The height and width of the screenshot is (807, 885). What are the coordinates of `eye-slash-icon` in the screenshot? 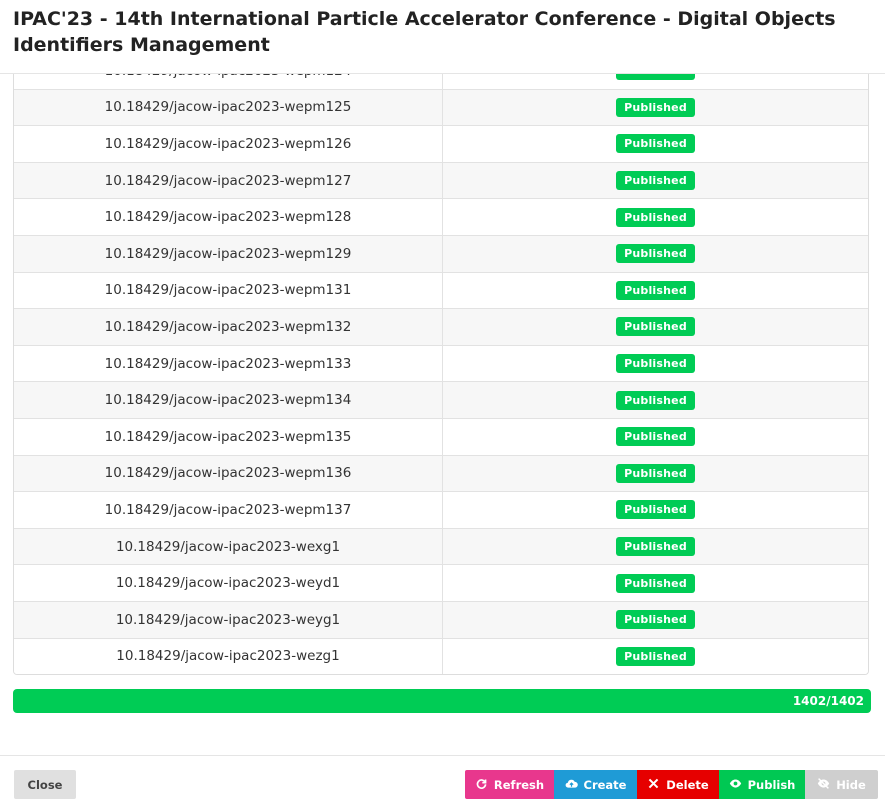 It's located at (823, 785).